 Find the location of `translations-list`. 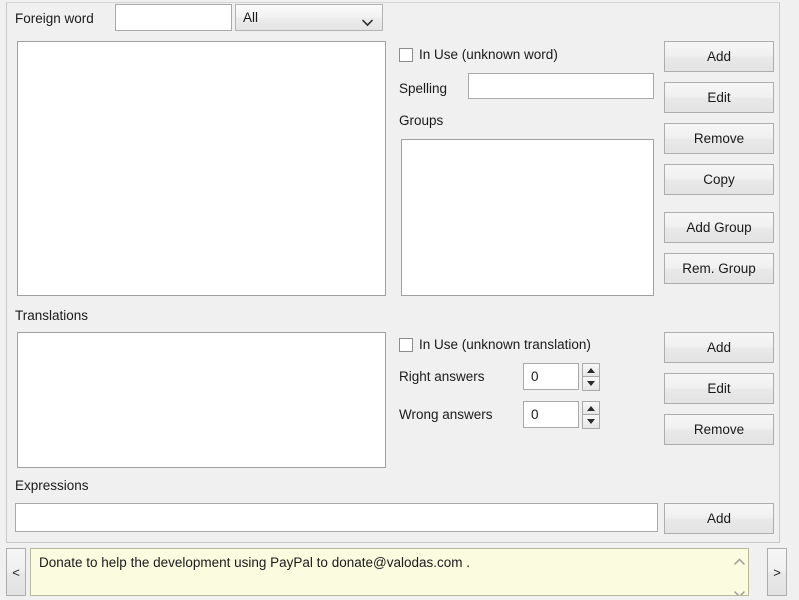

translations-list is located at coordinates (201, 400).